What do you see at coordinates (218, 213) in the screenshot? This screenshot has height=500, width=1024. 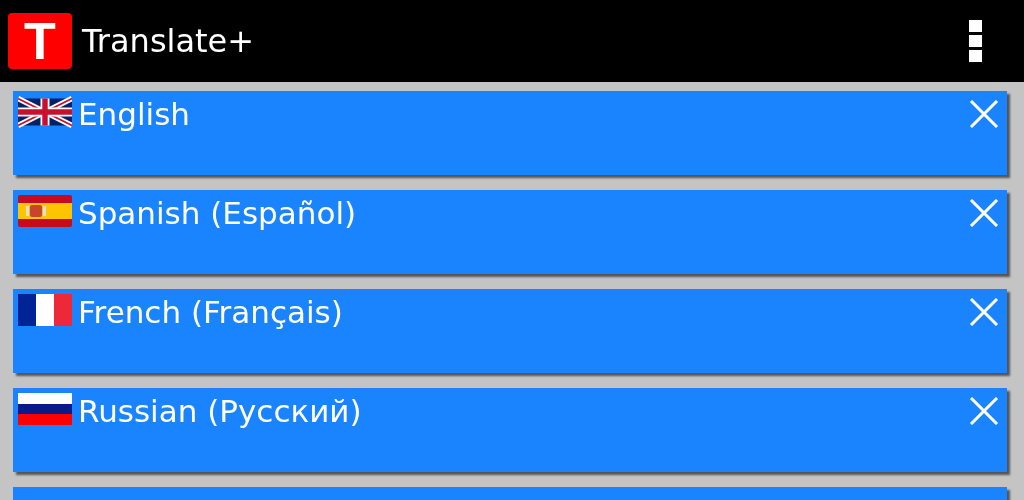 I see `language-name: Spanish (Español)` at bounding box center [218, 213].